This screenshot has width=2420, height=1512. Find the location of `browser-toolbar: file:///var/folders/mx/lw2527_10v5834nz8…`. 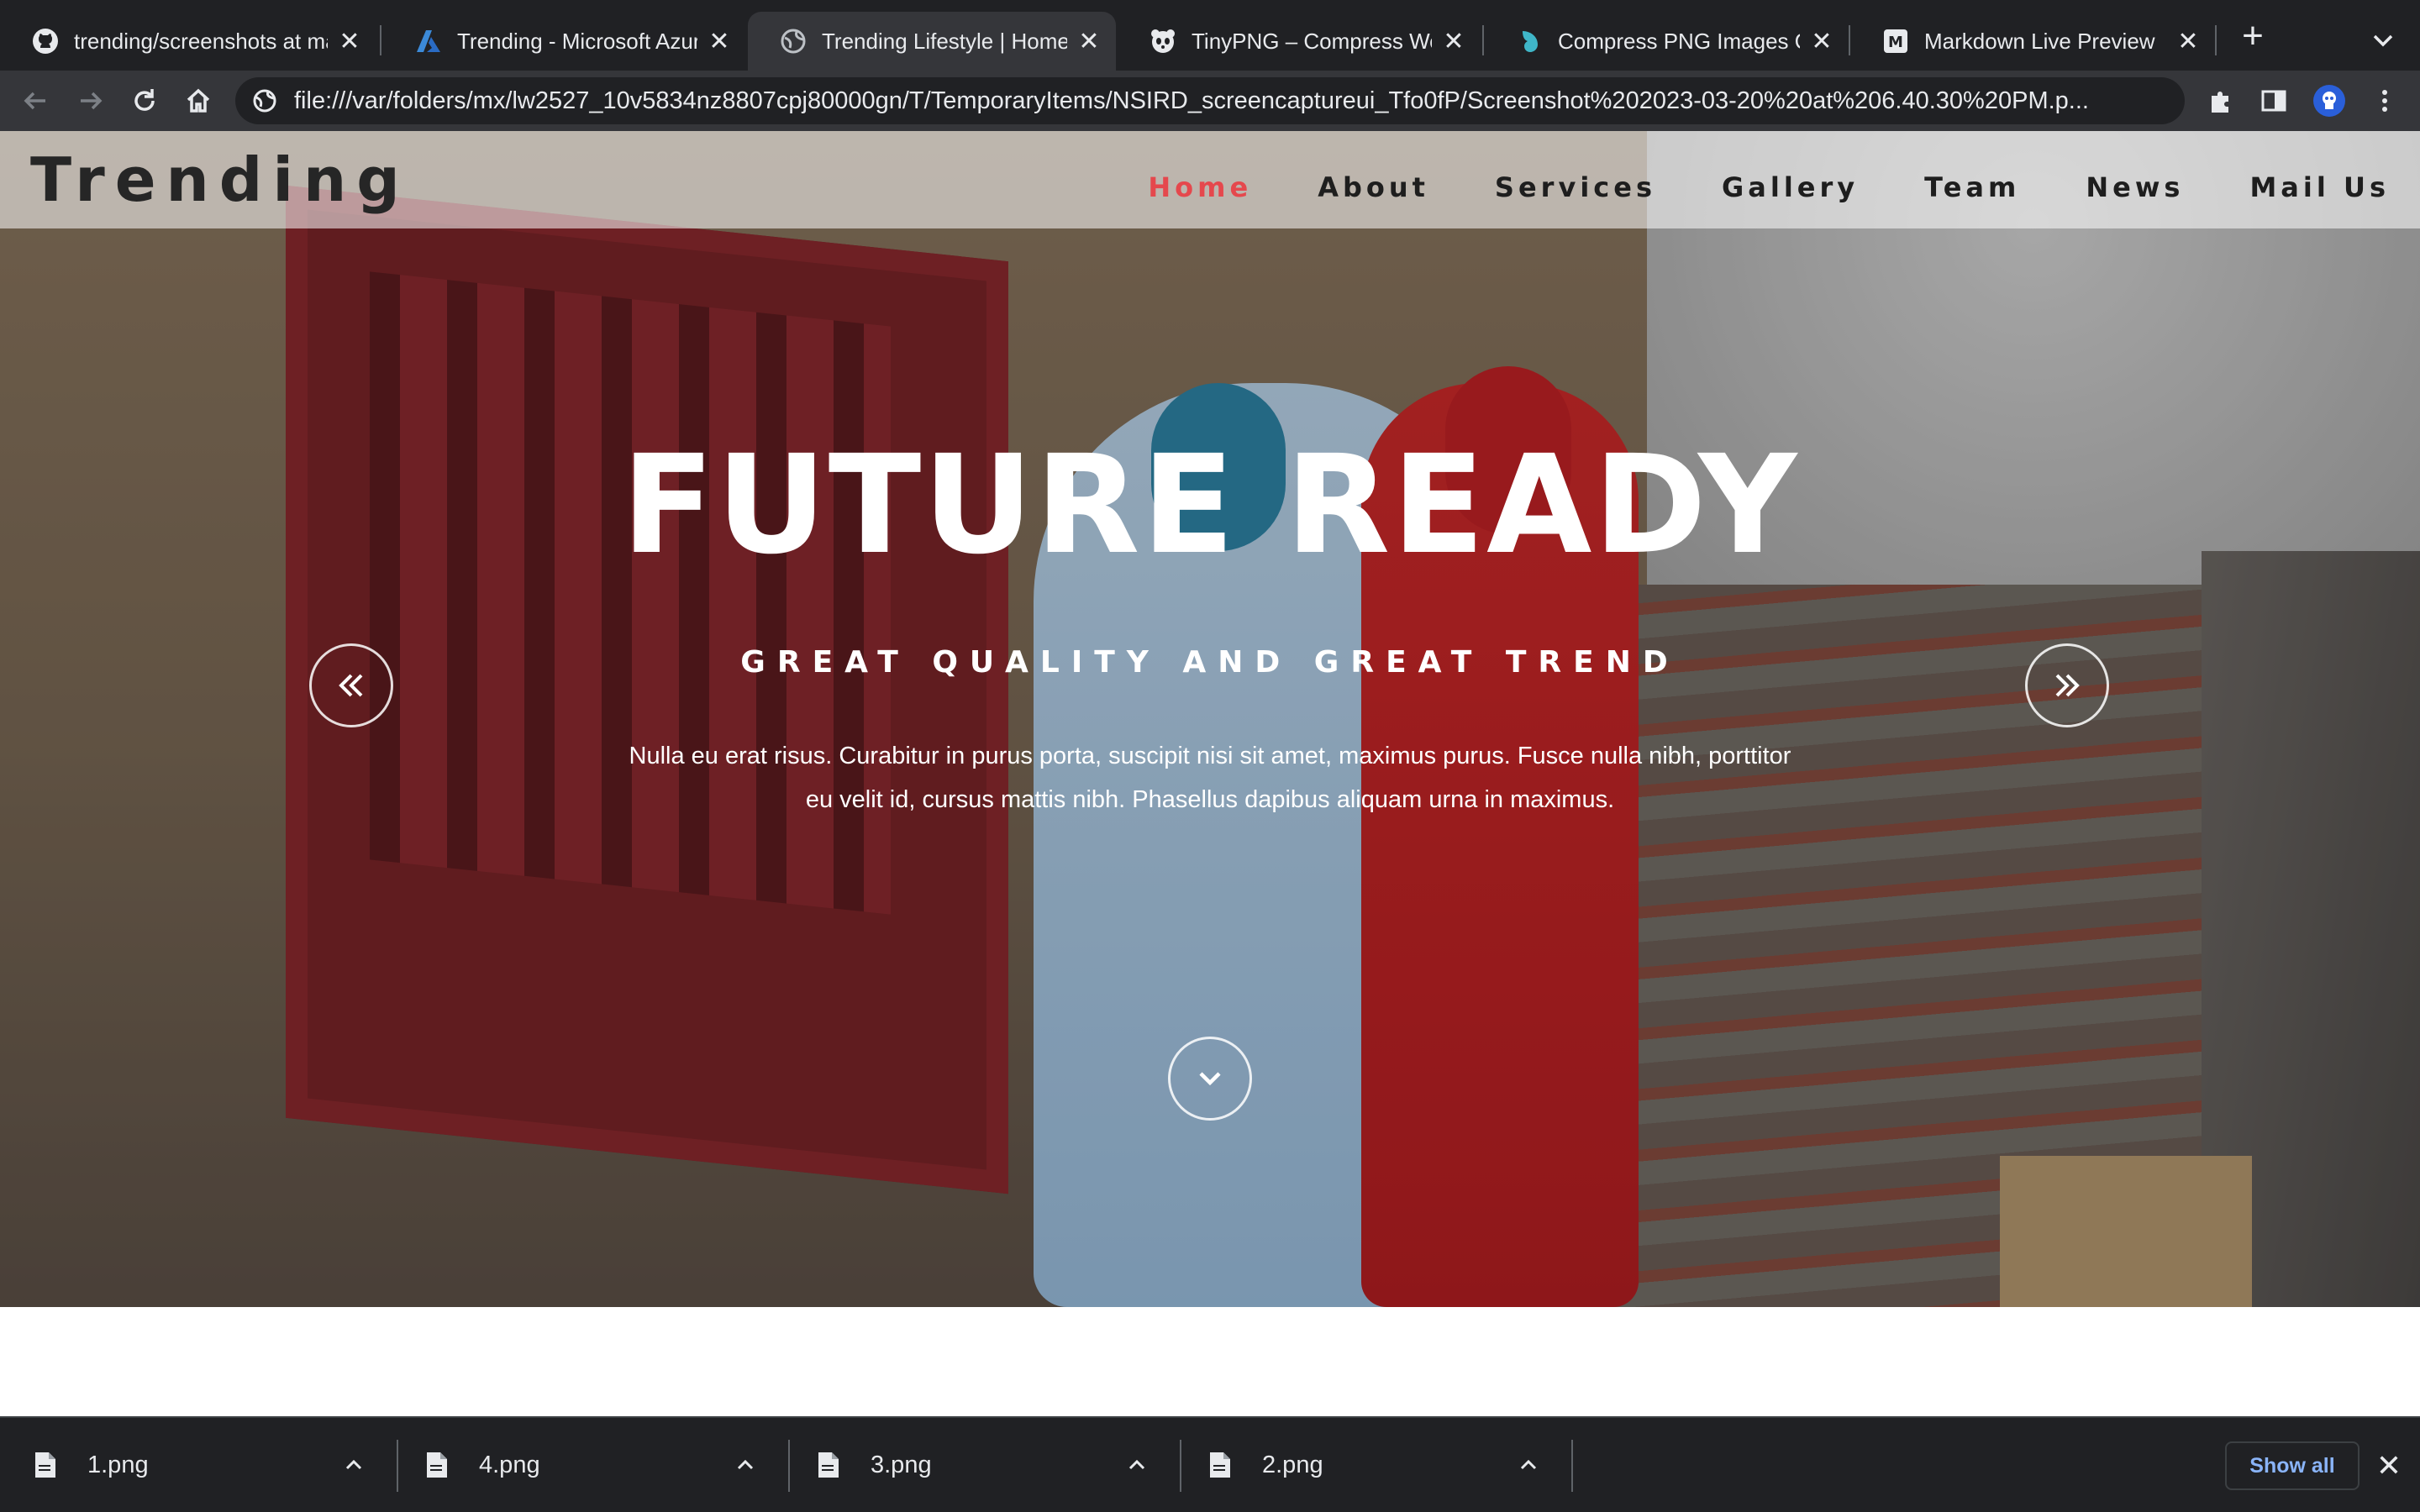

browser-toolbar: file:///var/folders/mx/lw2527_10v5834nz8… is located at coordinates (1210, 101).